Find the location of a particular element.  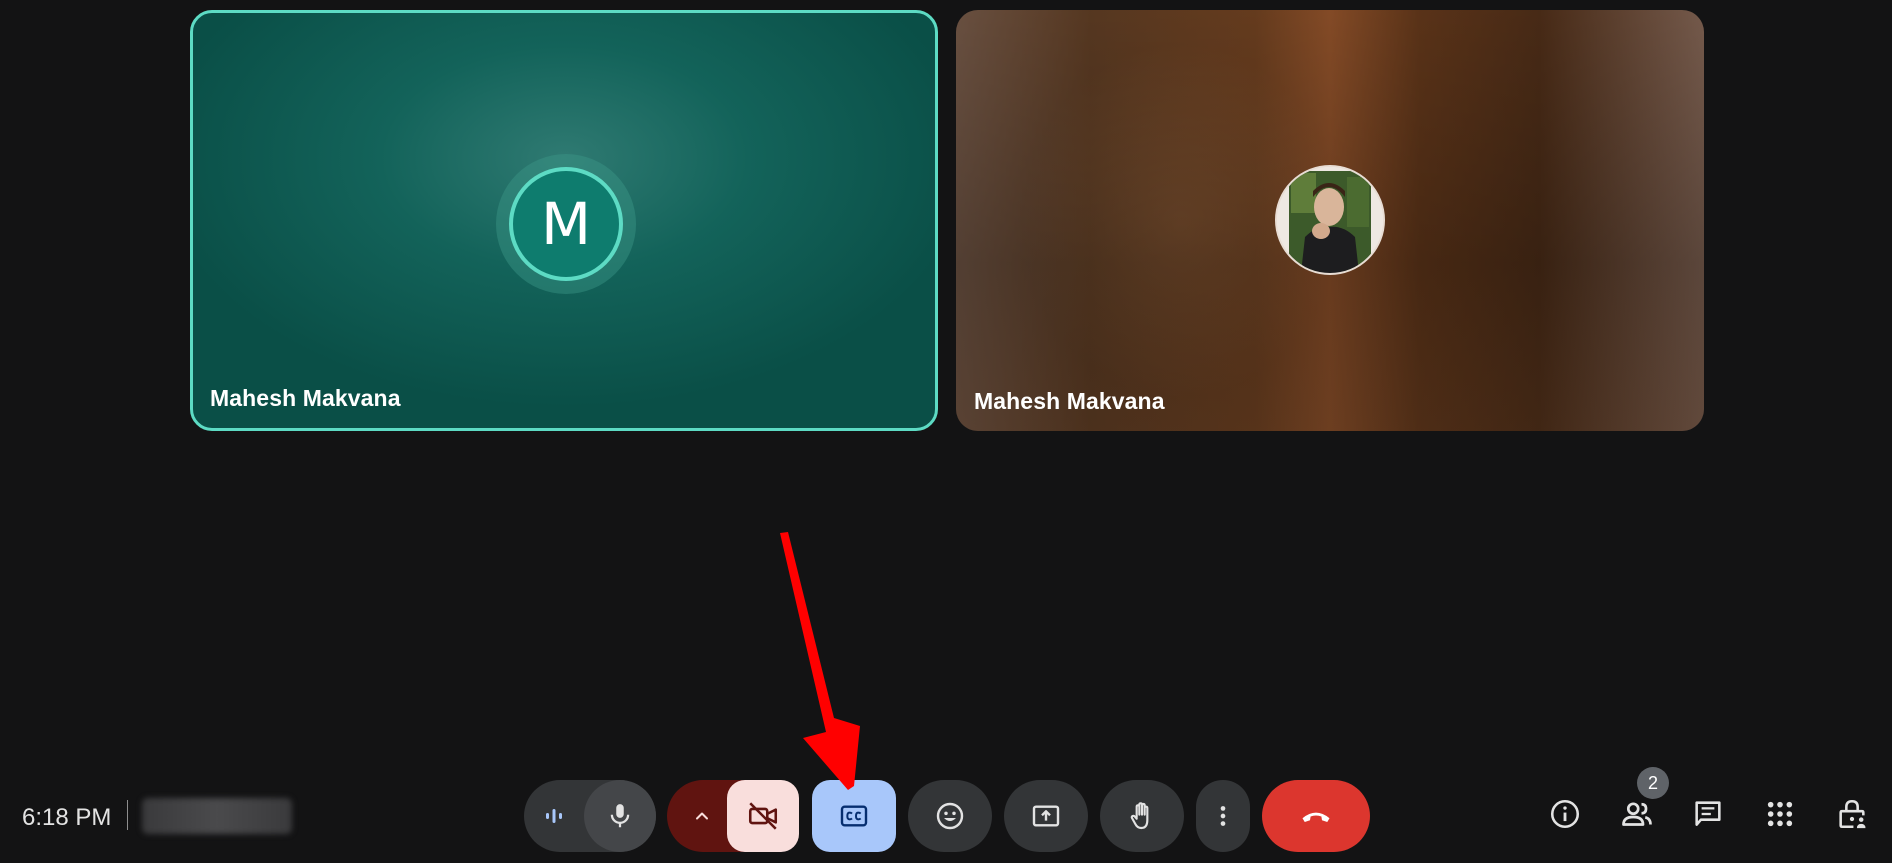

reactions-button is located at coordinates (950, 816).